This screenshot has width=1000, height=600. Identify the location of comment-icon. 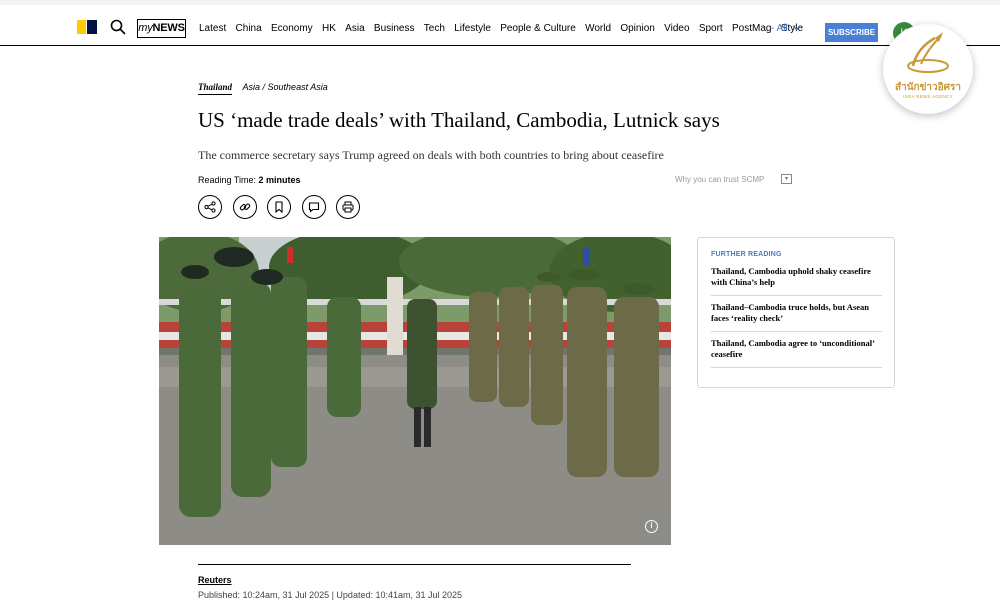
(313, 207).